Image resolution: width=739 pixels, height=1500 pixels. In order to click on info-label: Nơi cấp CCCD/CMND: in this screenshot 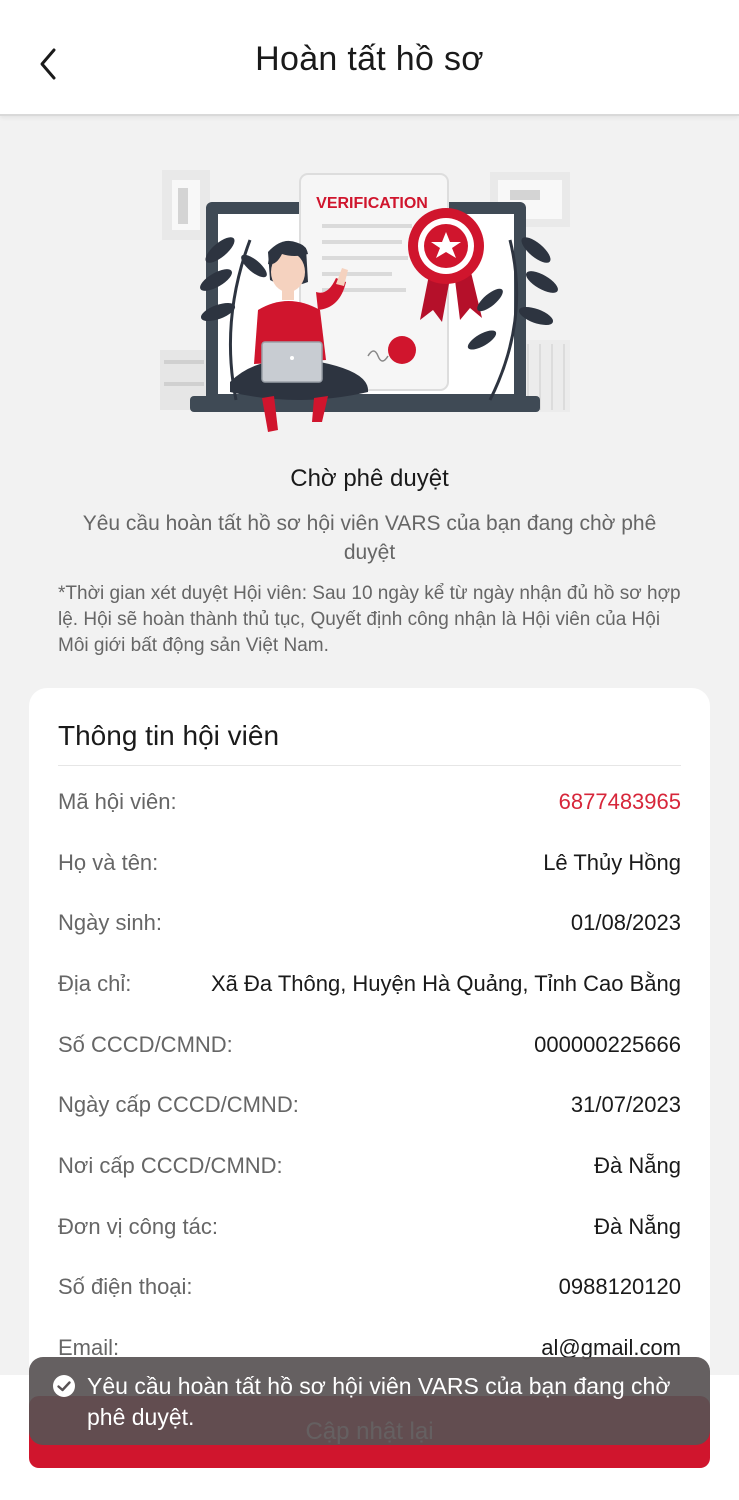, I will do `click(170, 1165)`.